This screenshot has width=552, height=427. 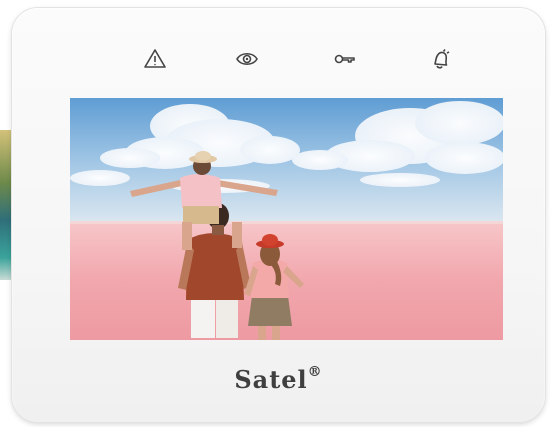 I want to click on brand-logo: Satel®, so click(x=278, y=379).